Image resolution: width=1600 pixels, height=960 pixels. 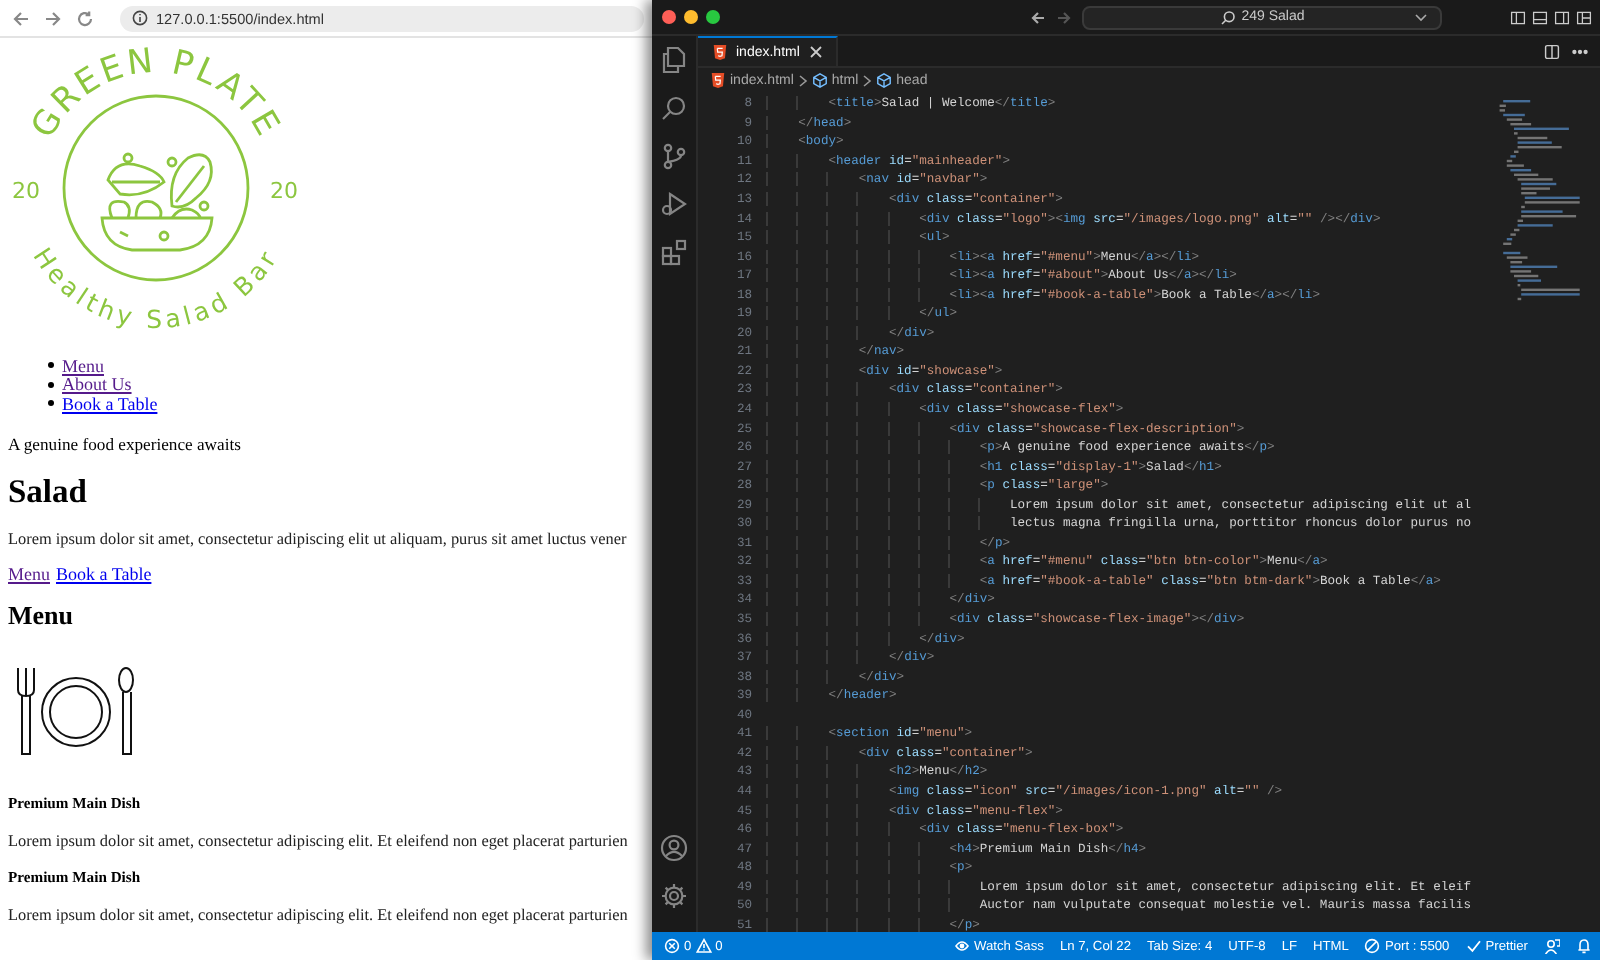 I want to click on forward-arrow-icon, so click(x=53, y=18).